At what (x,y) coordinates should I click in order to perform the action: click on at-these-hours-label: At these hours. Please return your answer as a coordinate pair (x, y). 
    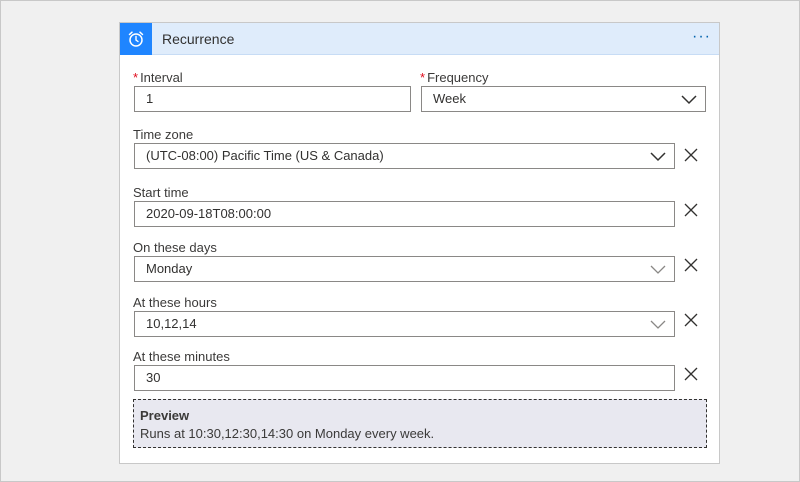
    Looking at the image, I should click on (175, 302).